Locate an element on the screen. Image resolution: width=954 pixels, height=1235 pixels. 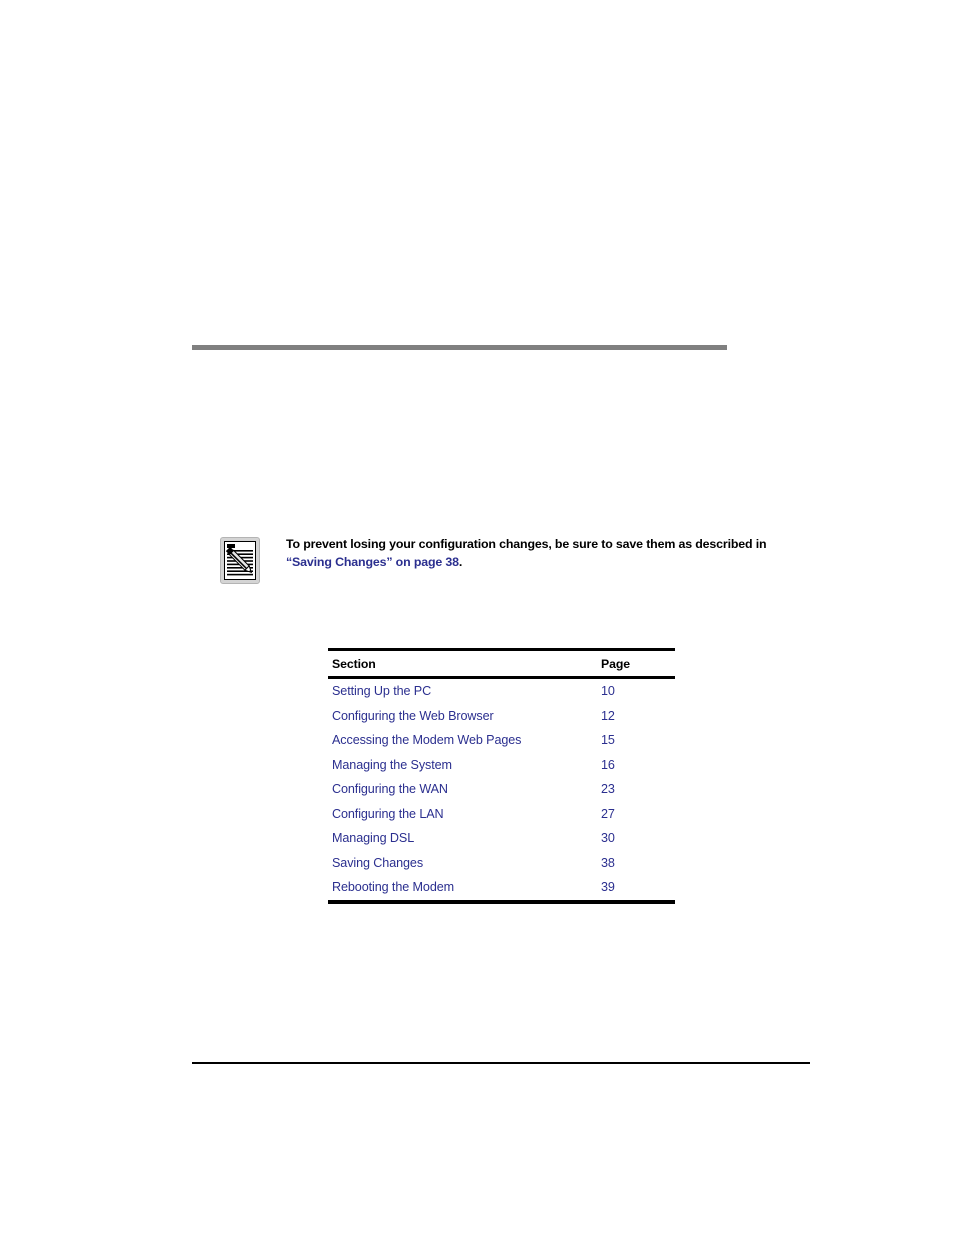
table-row: Rebooting the Modem 39 is located at coordinates (501, 889).